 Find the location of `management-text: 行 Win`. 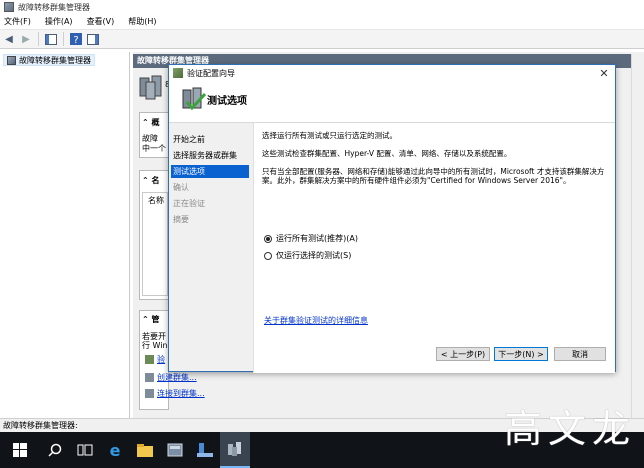

management-text: 行 Win is located at coordinates (155, 345).